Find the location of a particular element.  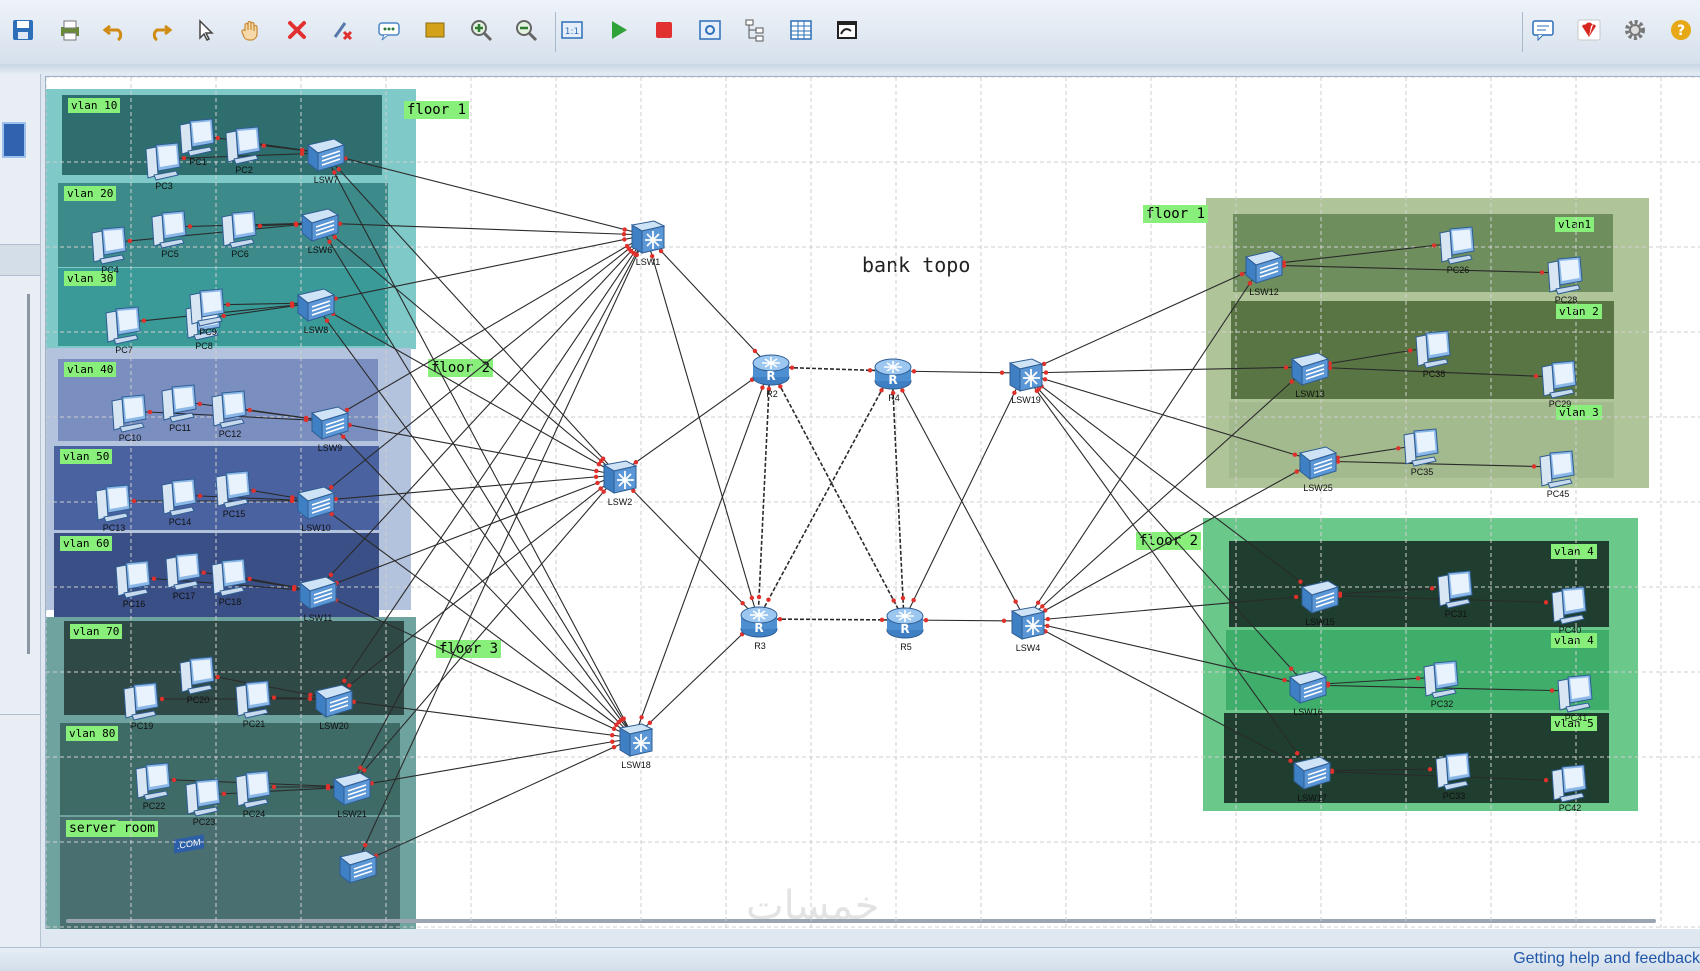

switch-device: LSW8 is located at coordinates (316, 310).